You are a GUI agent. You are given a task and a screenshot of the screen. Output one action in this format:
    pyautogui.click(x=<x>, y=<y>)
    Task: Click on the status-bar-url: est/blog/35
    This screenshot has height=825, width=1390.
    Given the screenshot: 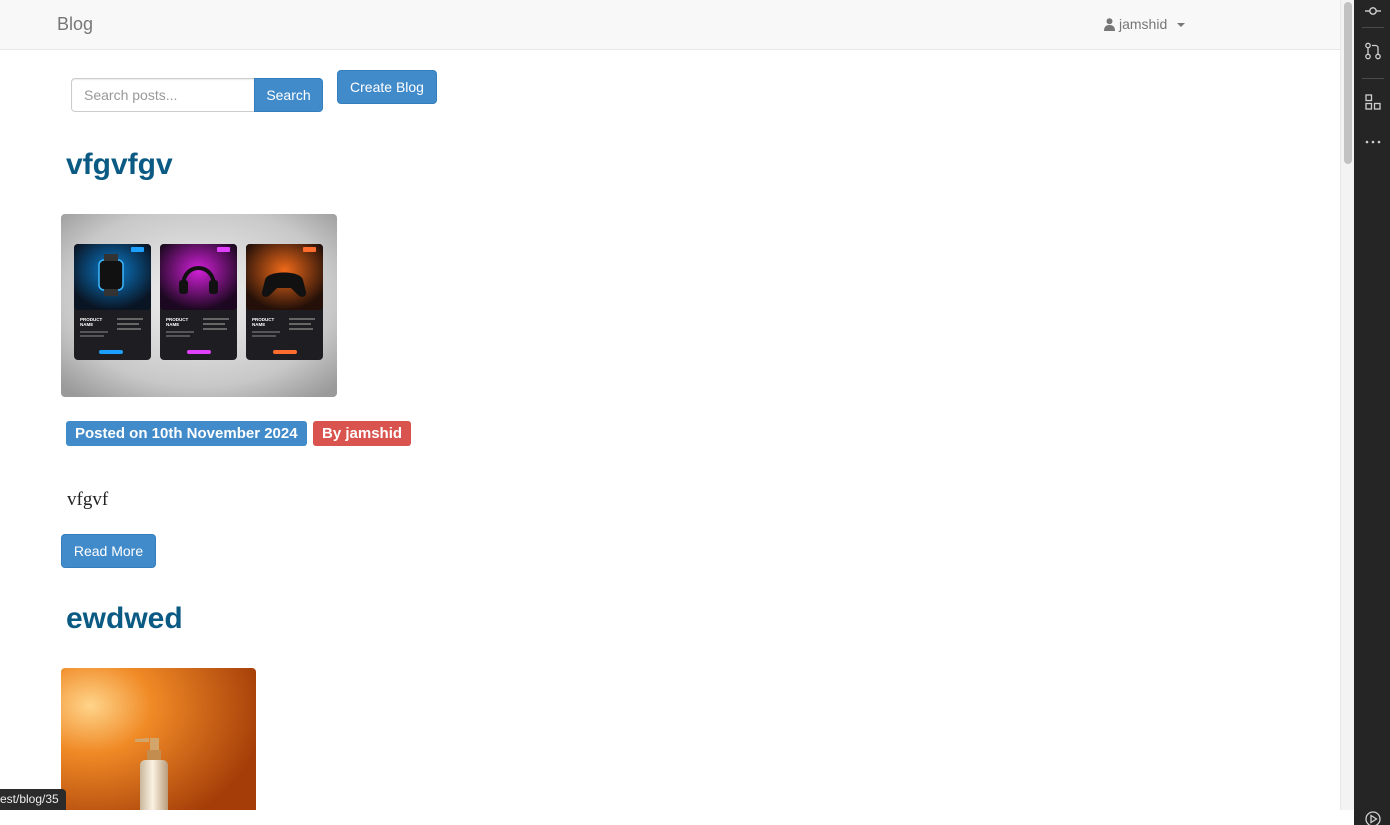 What is the action you would take?
    pyautogui.click(x=33, y=799)
    